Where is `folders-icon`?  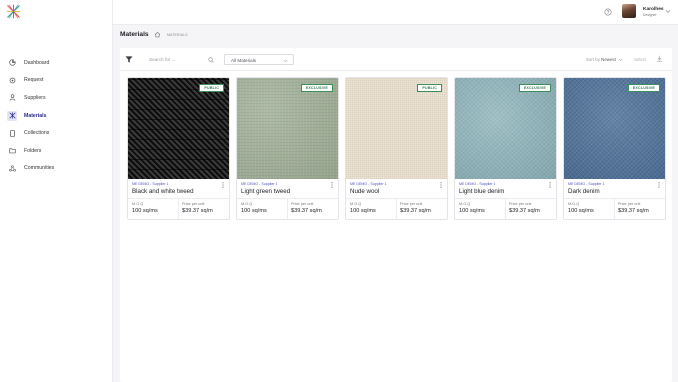
folders-icon is located at coordinates (12, 151).